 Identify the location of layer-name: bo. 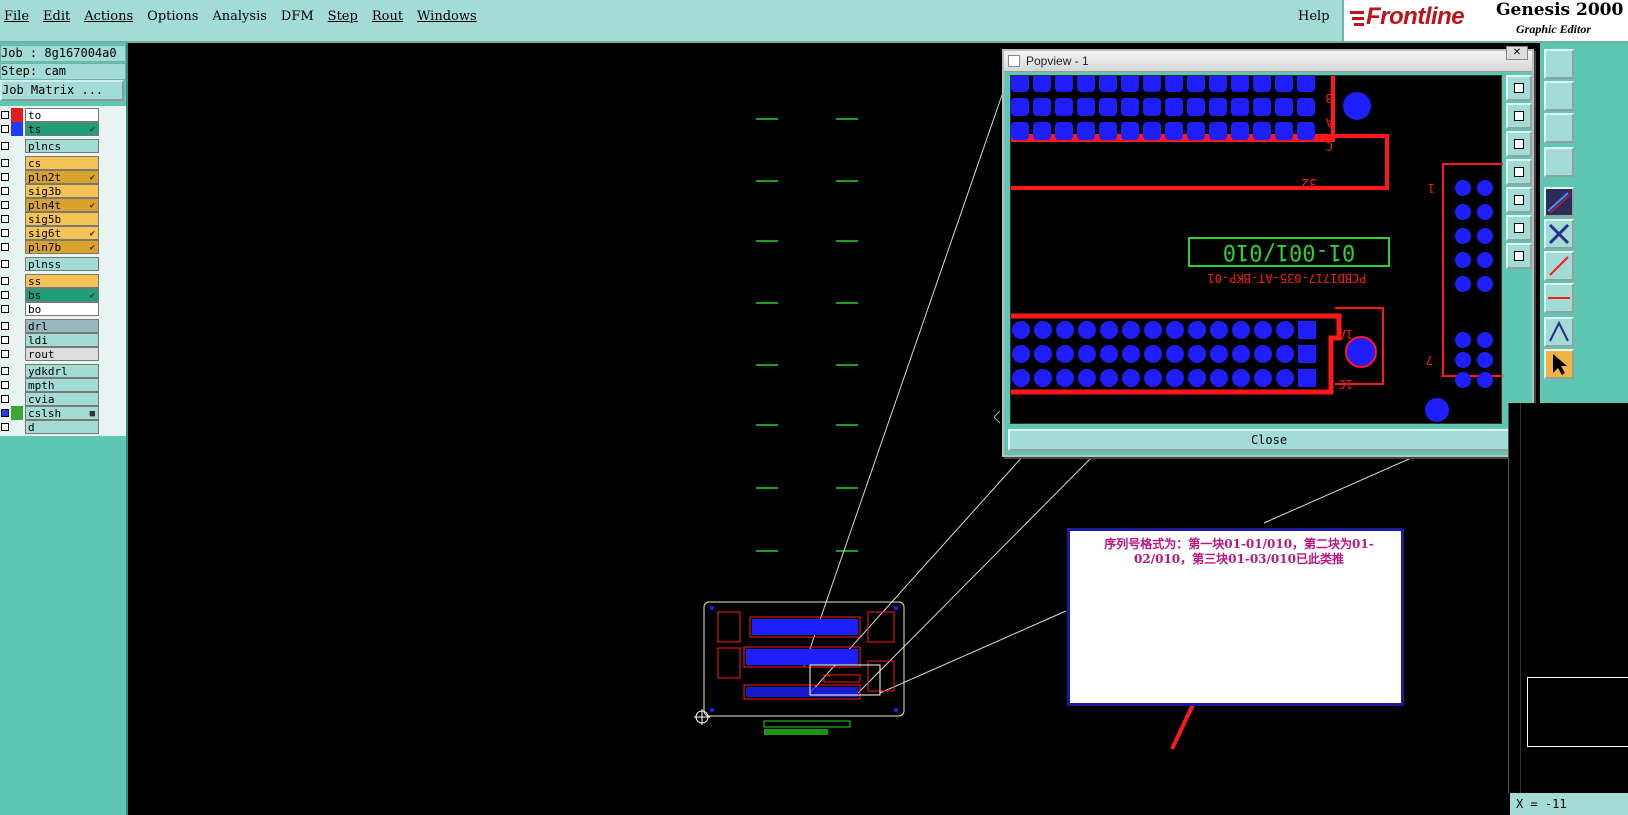
(62, 309).